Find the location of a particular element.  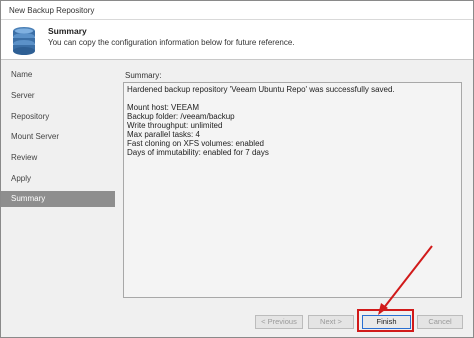

next-button: Next > is located at coordinates (331, 322).